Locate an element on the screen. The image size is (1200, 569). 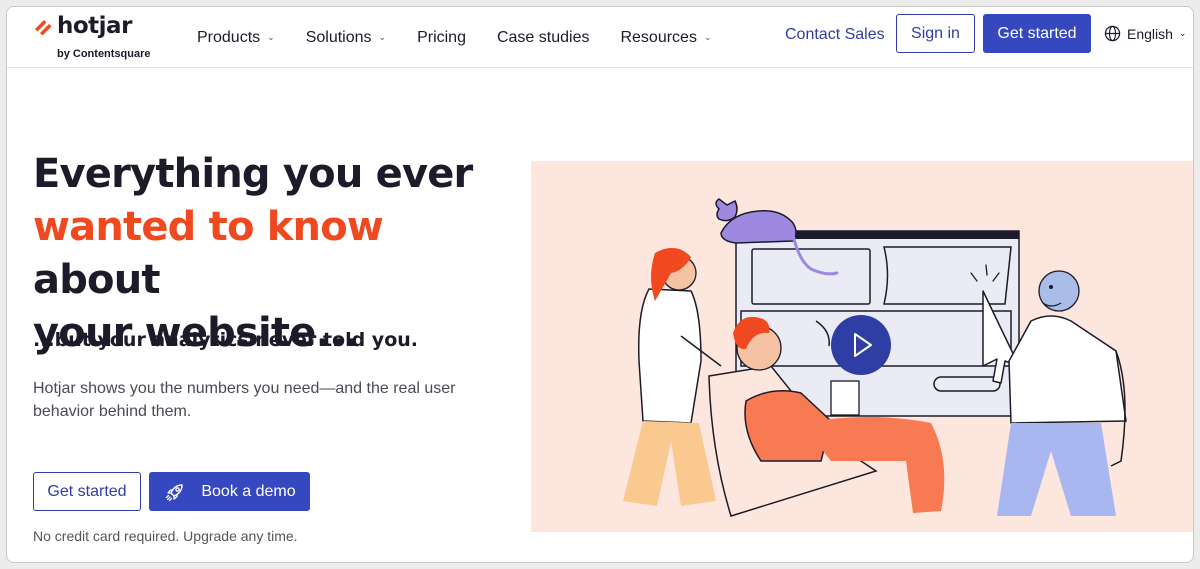
header-get-started-button: Get started is located at coordinates (1037, 33).